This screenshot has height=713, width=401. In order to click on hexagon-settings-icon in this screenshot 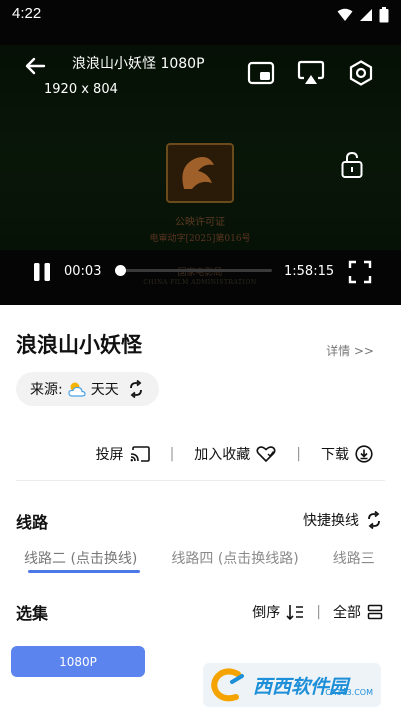, I will do `click(361, 73)`.